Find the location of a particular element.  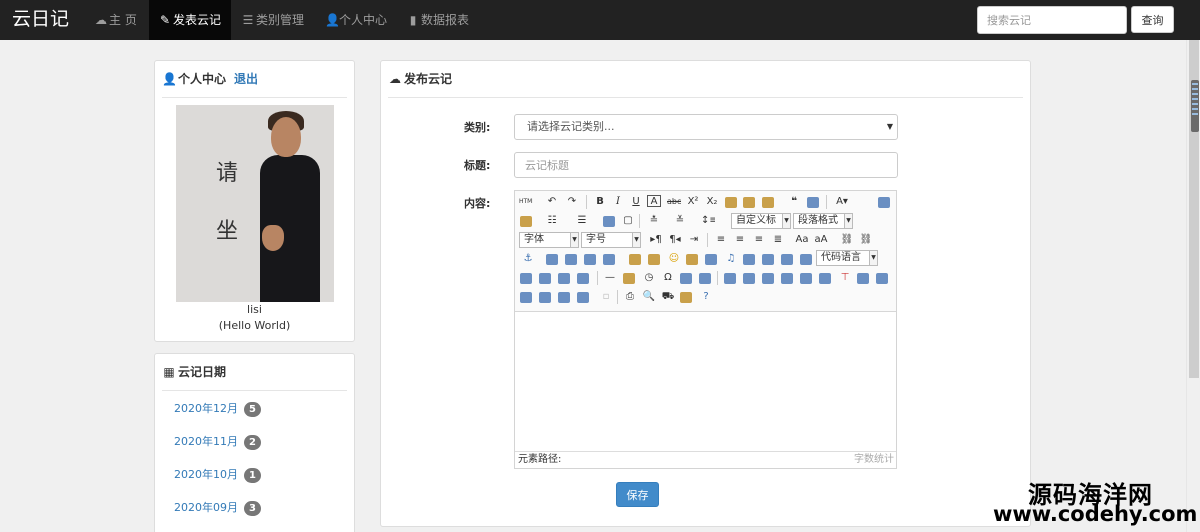

undo-icon: ↶ is located at coordinates (552, 202).